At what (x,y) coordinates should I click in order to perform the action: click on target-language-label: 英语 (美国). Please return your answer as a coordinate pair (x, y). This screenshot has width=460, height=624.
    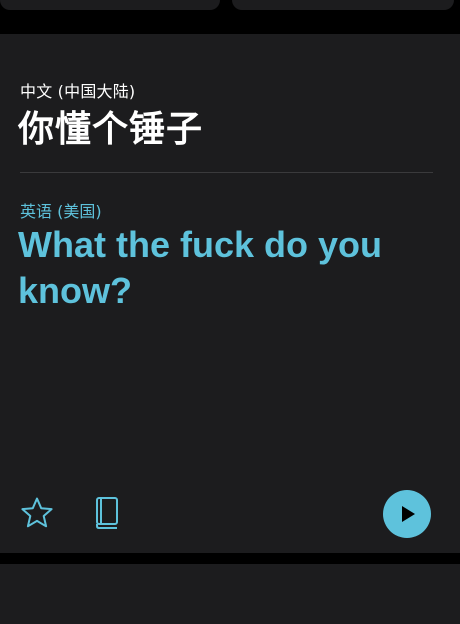
    Looking at the image, I should click on (61, 211).